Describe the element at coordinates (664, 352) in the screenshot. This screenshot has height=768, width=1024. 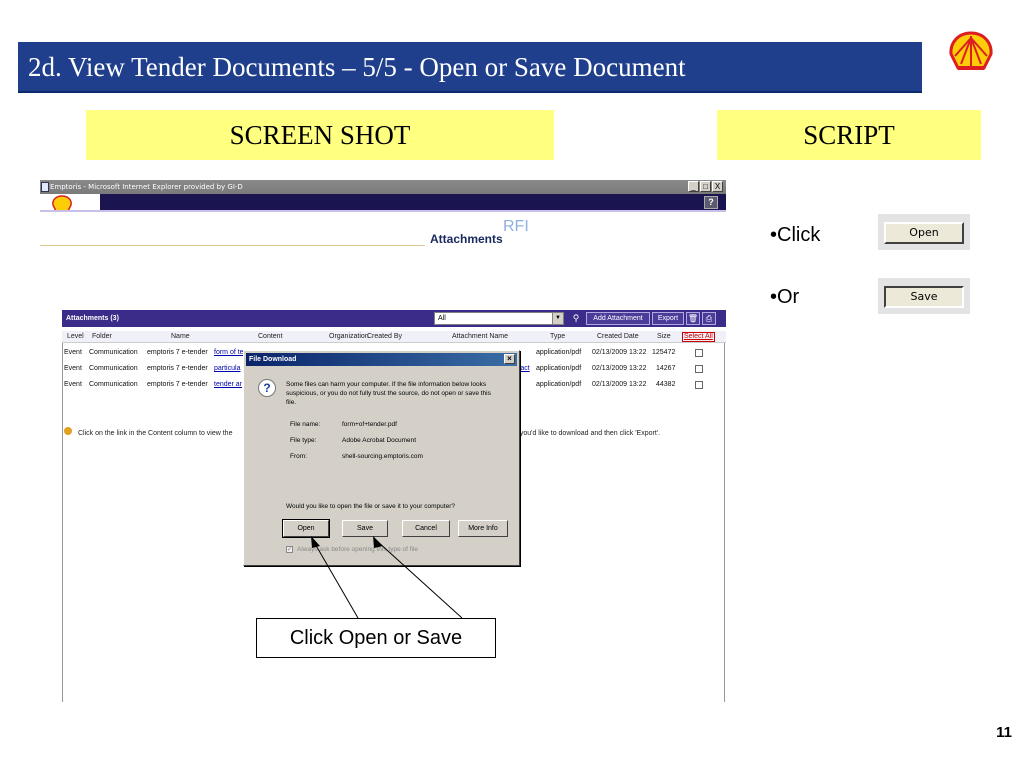
I see `cell-size: 125472` at that location.